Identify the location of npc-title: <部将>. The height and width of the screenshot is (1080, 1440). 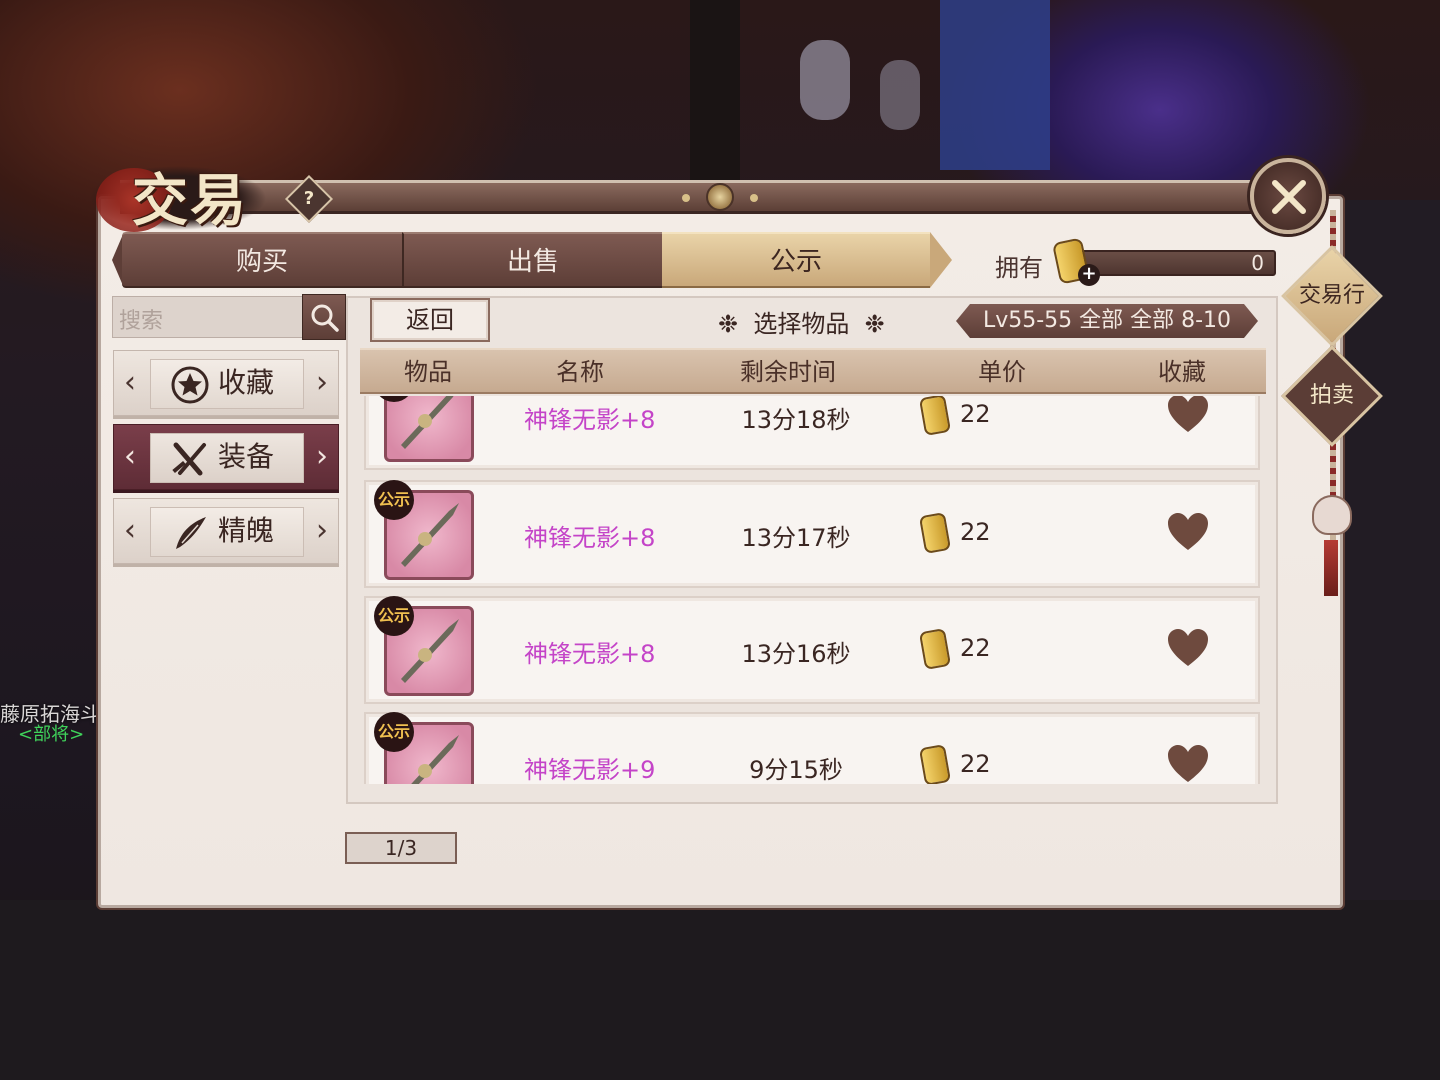
(51, 734).